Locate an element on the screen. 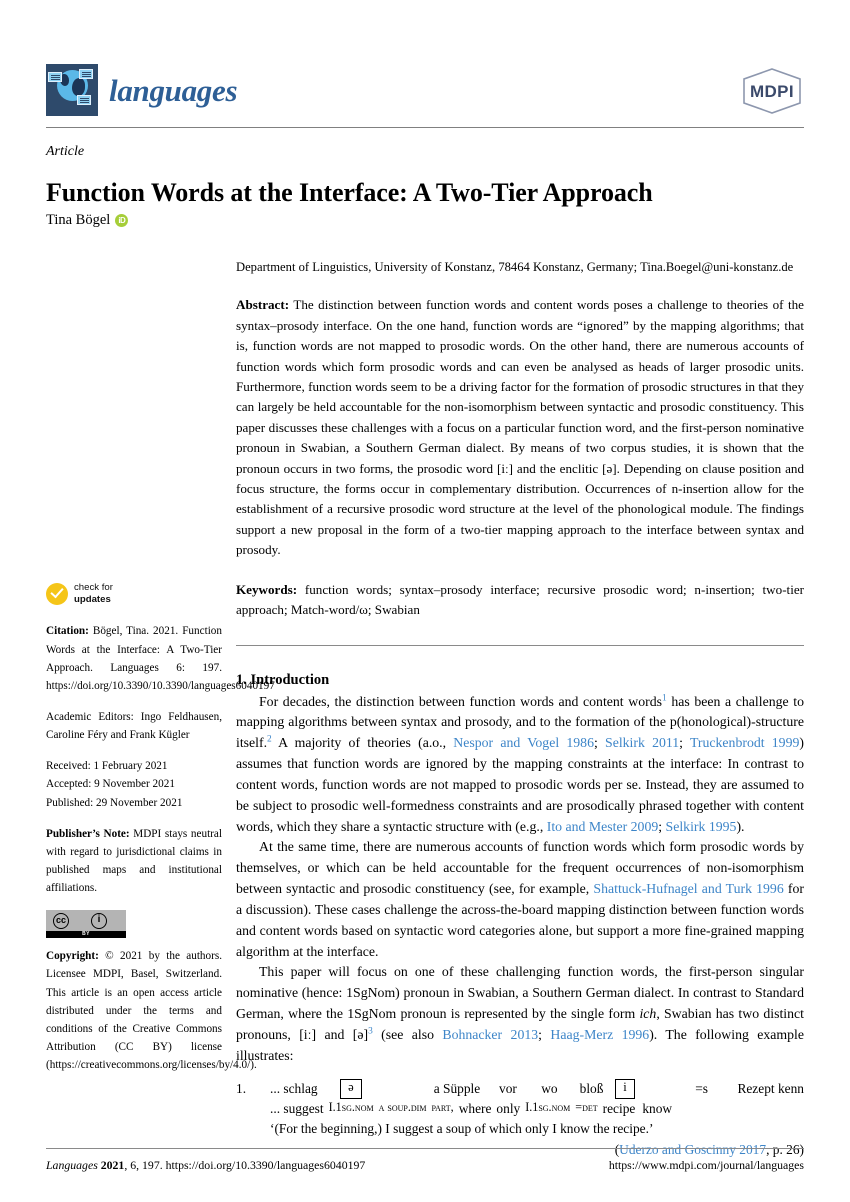  cc-by-label: BY is located at coordinates (86, 935).